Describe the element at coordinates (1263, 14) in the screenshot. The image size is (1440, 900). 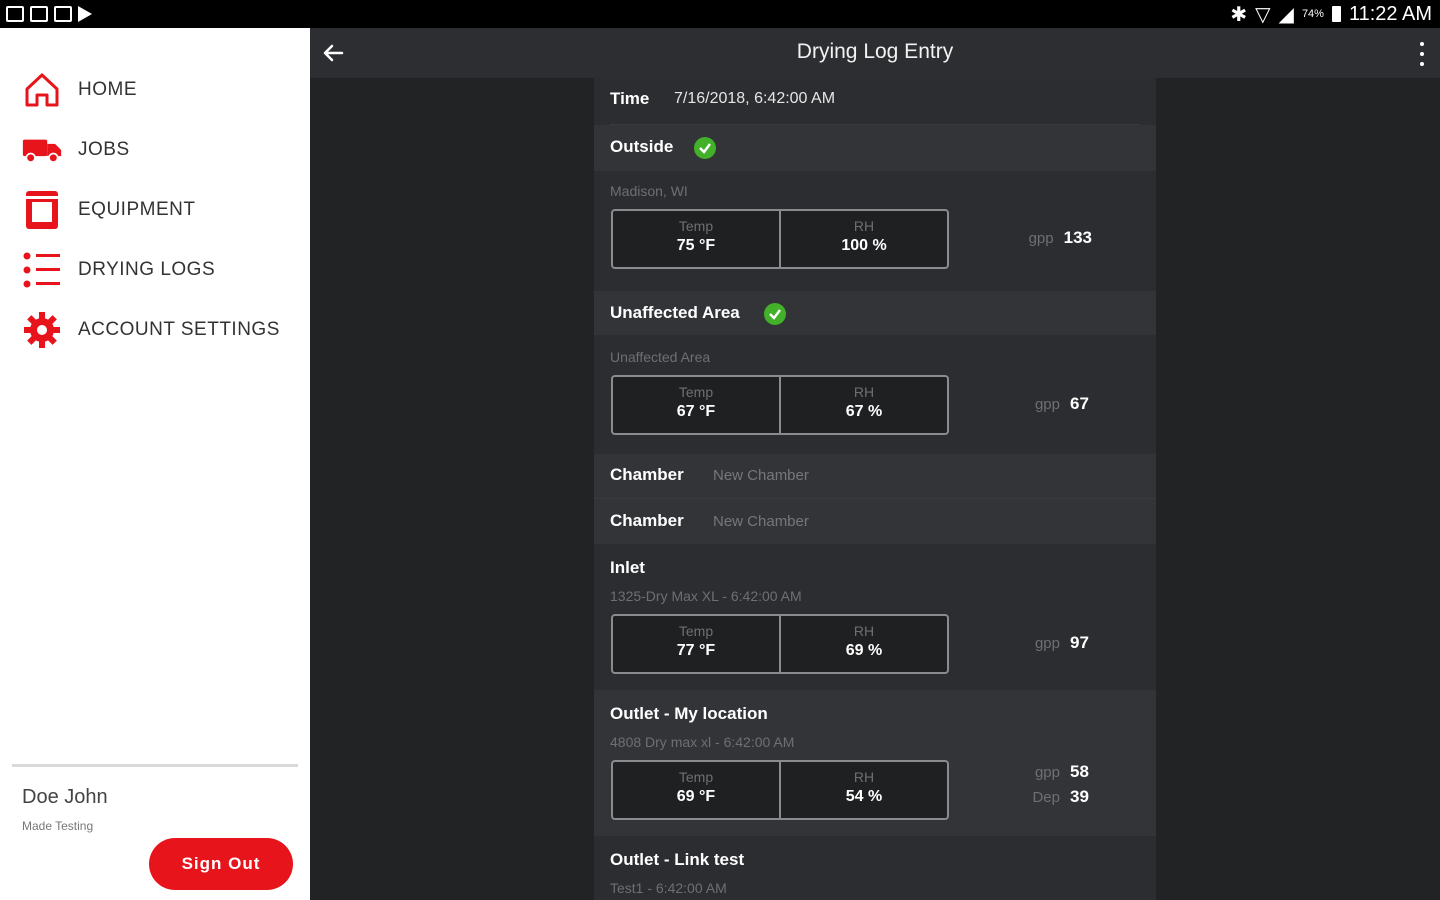
I see `wifi-icon: ▽` at that location.